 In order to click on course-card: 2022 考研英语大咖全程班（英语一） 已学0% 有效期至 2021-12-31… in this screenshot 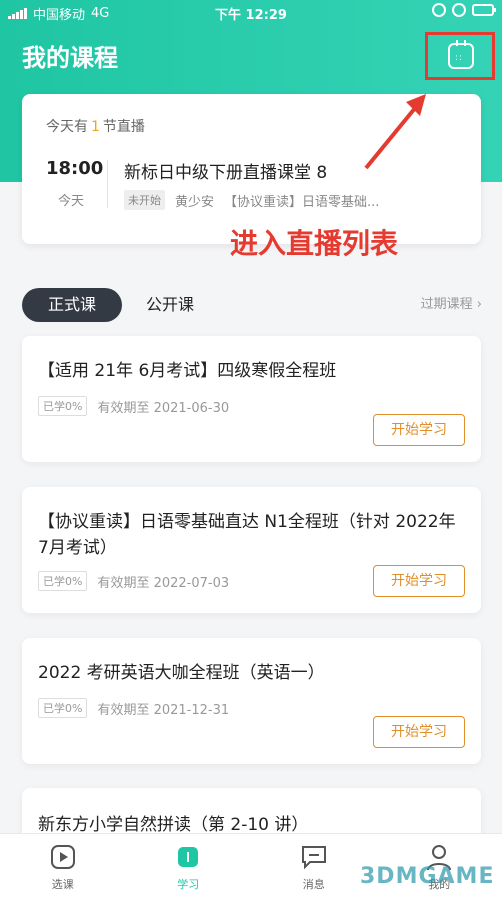, I will do `click(251, 701)`.